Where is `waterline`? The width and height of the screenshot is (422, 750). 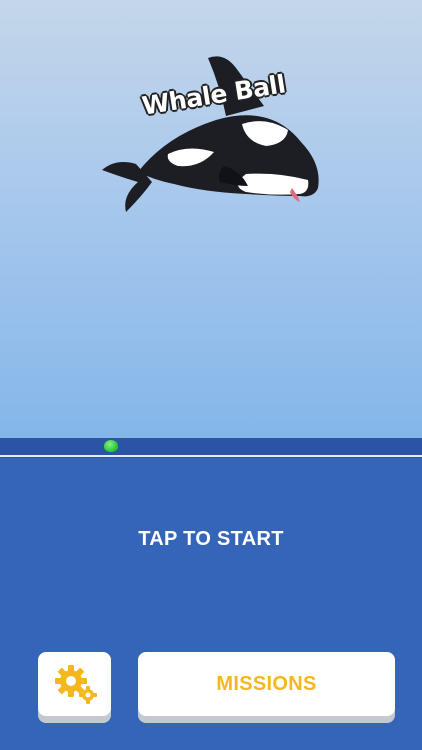 waterline is located at coordinates (211, 456).